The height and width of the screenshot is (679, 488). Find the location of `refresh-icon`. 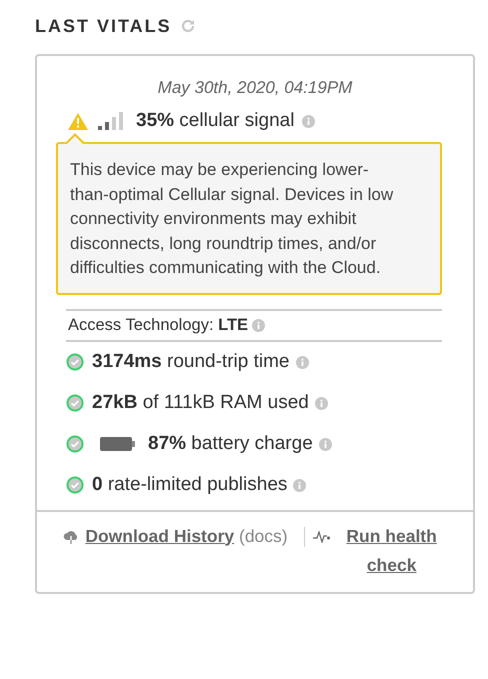

refresh-icon is located at coordinates (188, 26).